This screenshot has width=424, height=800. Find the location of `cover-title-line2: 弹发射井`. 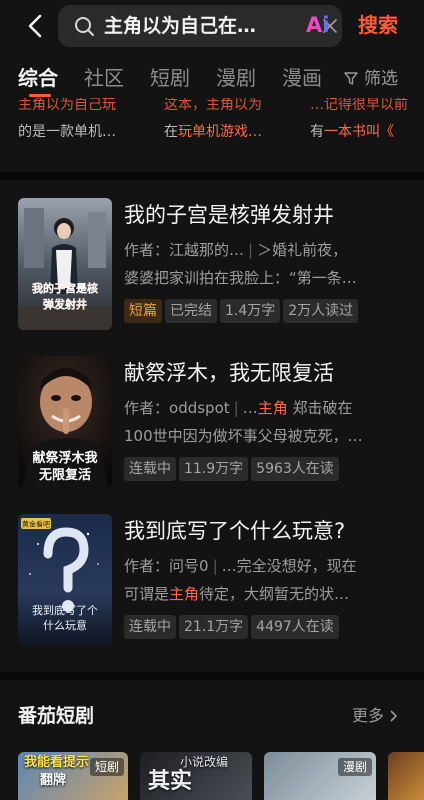

cover-title-line2: 弹发射井 is located at coordinates (65, 304).